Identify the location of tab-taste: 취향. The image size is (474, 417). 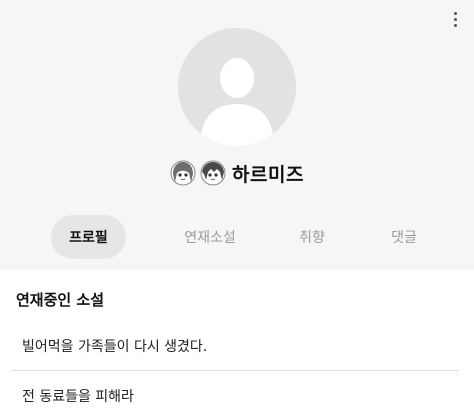
(312, 237).